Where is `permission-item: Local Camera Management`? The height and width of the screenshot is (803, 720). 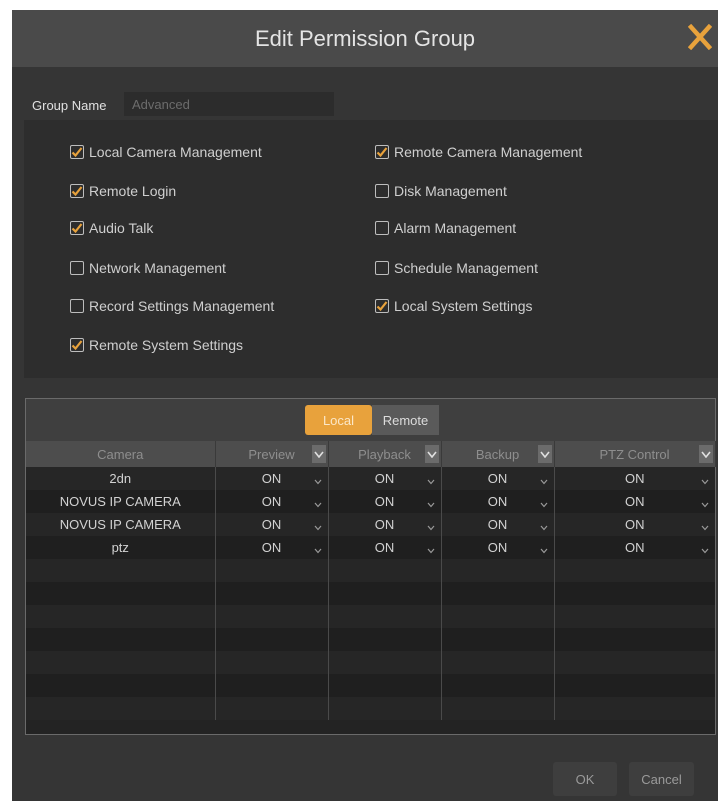 permission-item: Local Camera Management is located at coordinates (166, 152).